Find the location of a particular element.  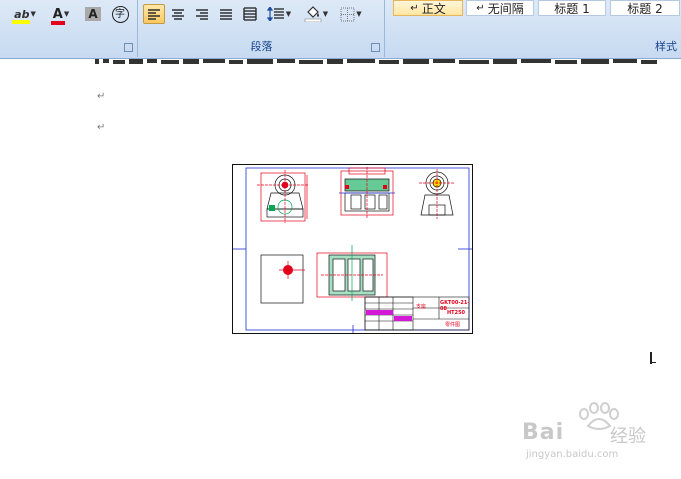

align-right-icon is located at coordinates (202, 14).